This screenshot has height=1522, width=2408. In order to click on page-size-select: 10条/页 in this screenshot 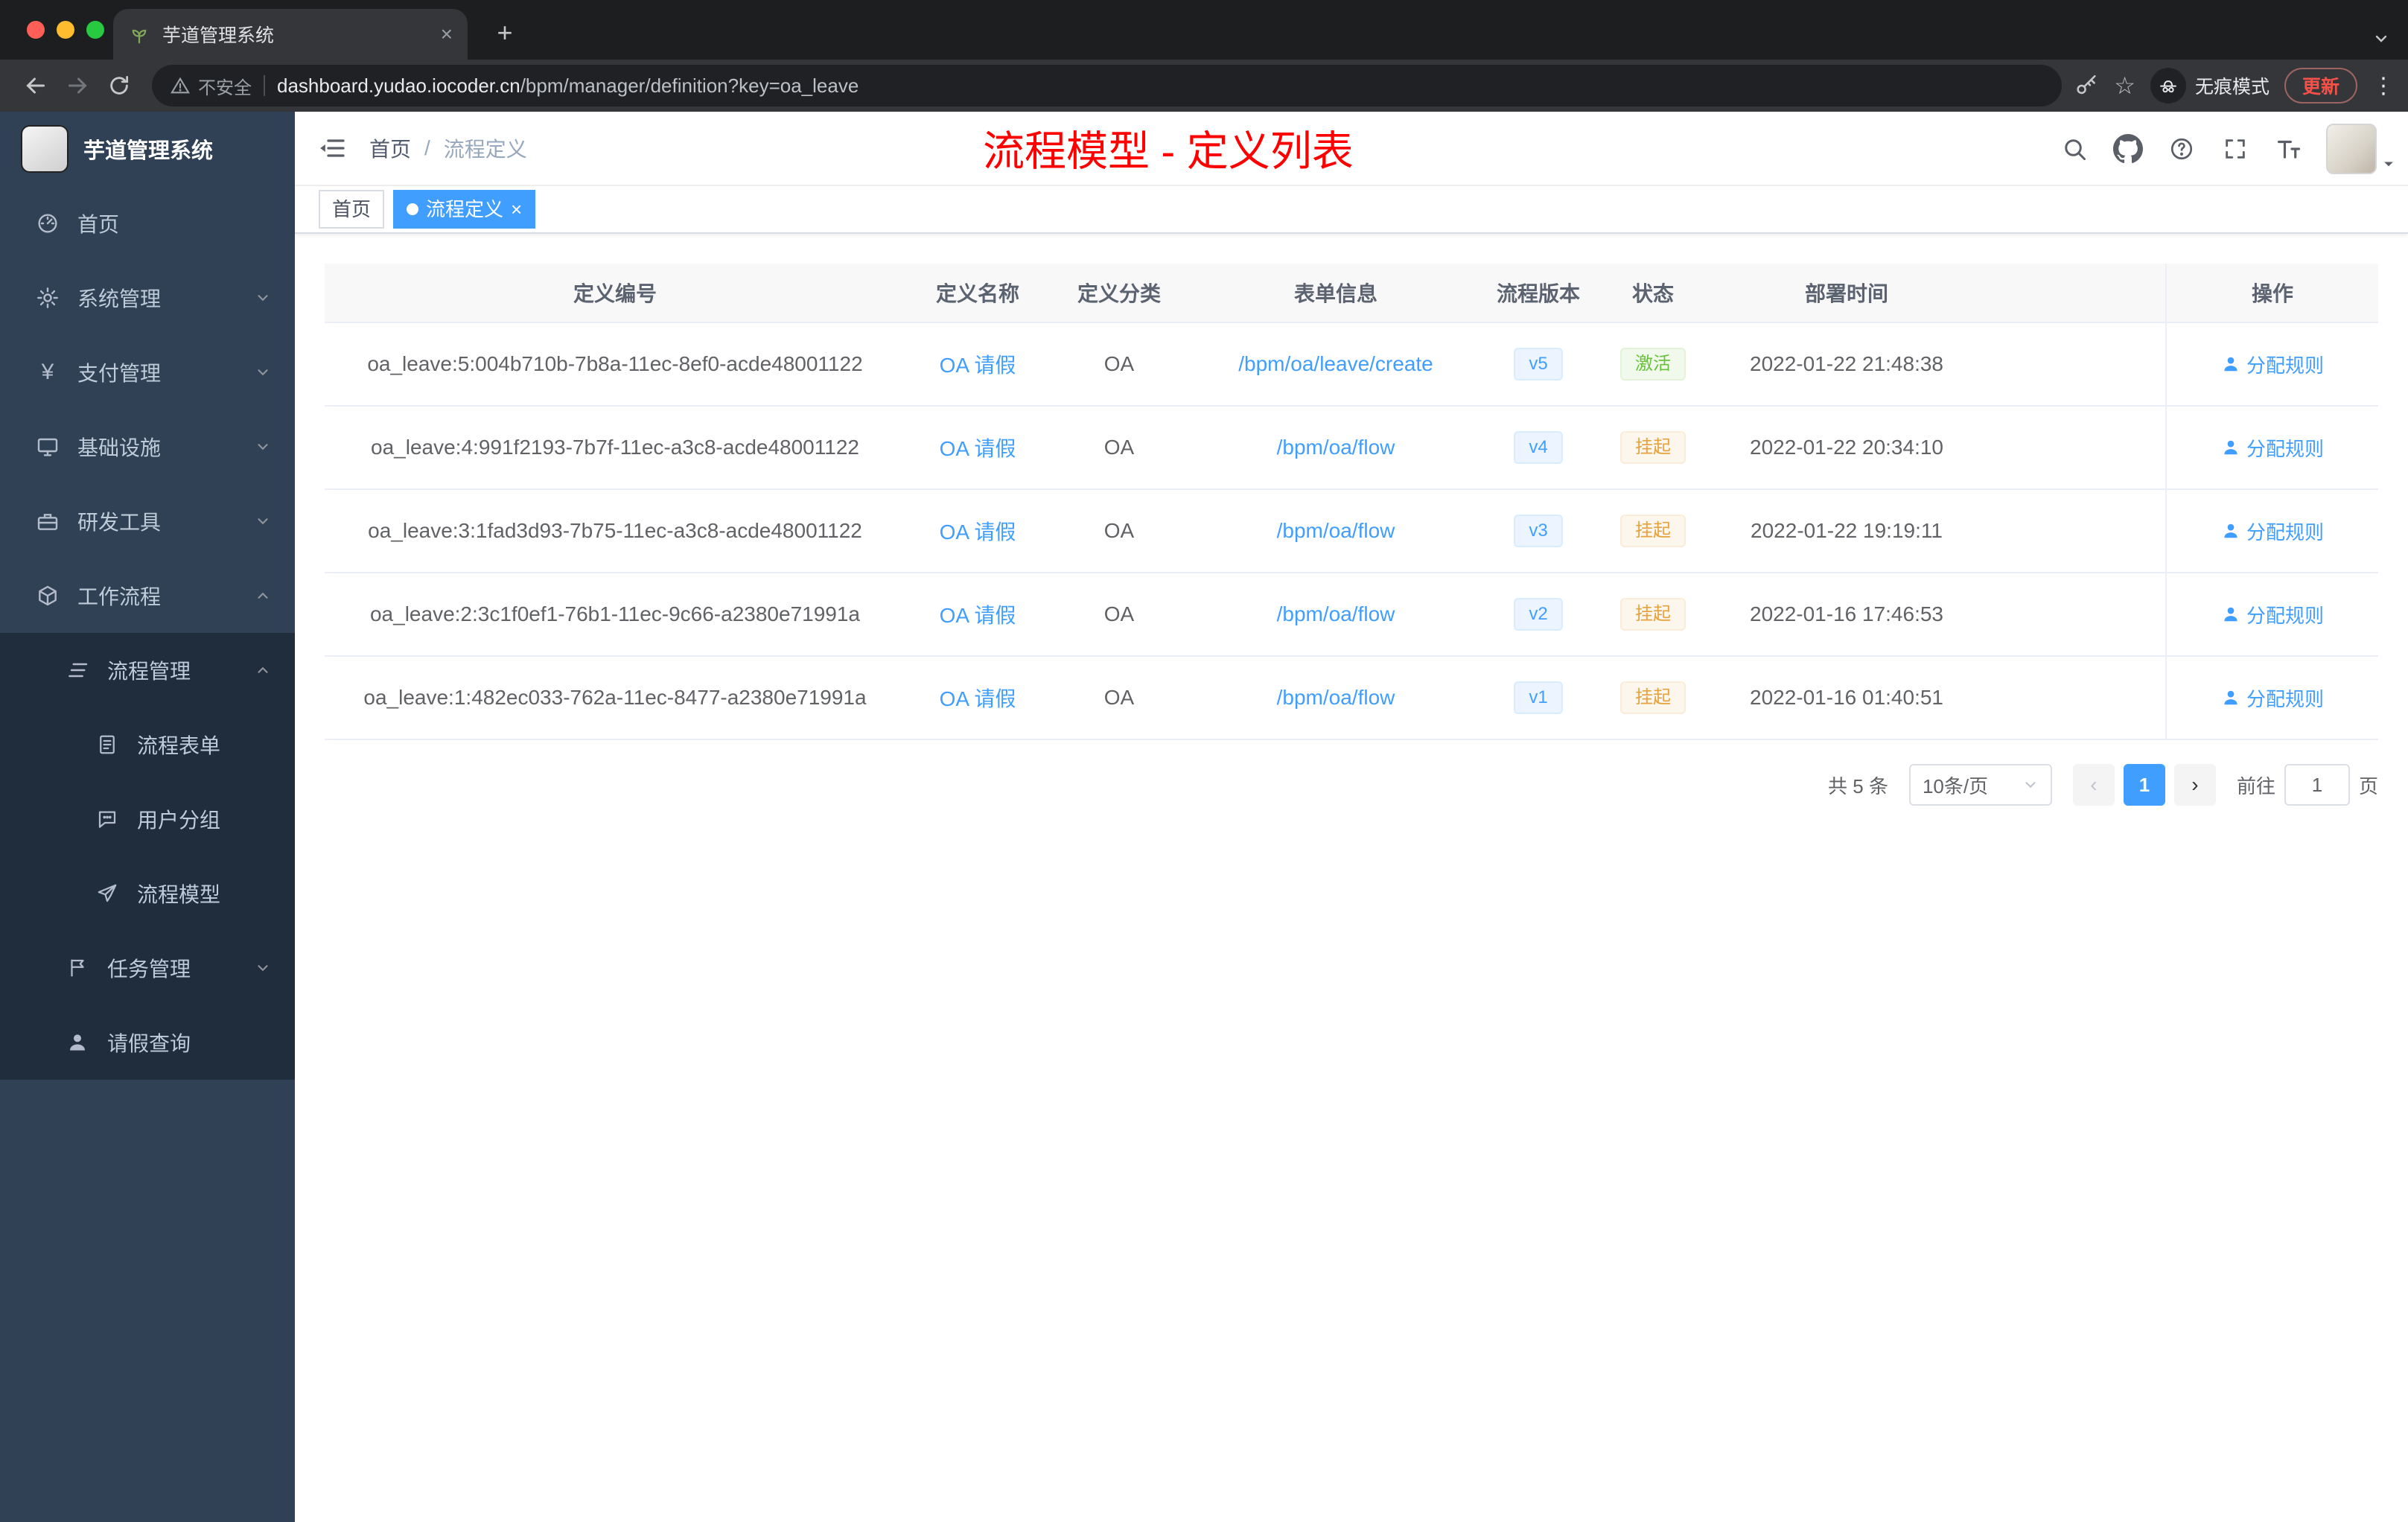, I will do `click(1980, 785)`.